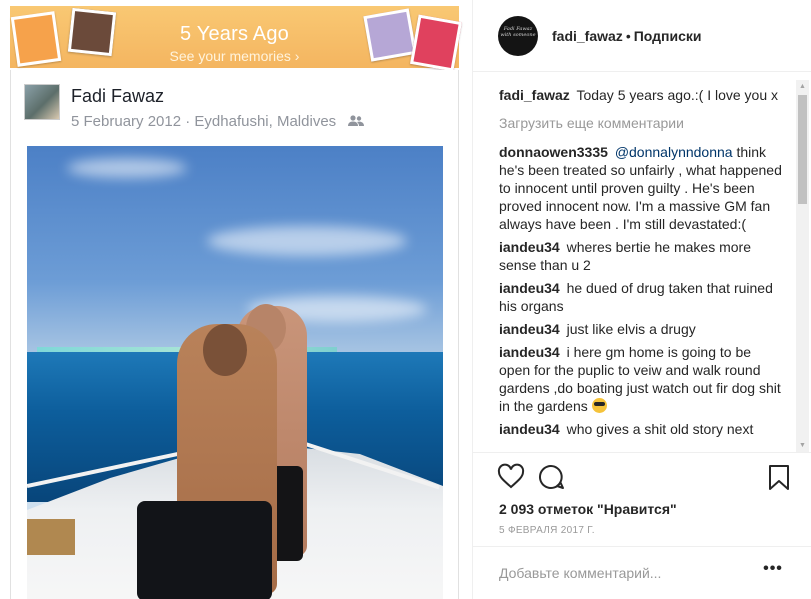 The width and height of the screenshot is (811, 599). I want to click on like-heart-icon, so click(511, 477).